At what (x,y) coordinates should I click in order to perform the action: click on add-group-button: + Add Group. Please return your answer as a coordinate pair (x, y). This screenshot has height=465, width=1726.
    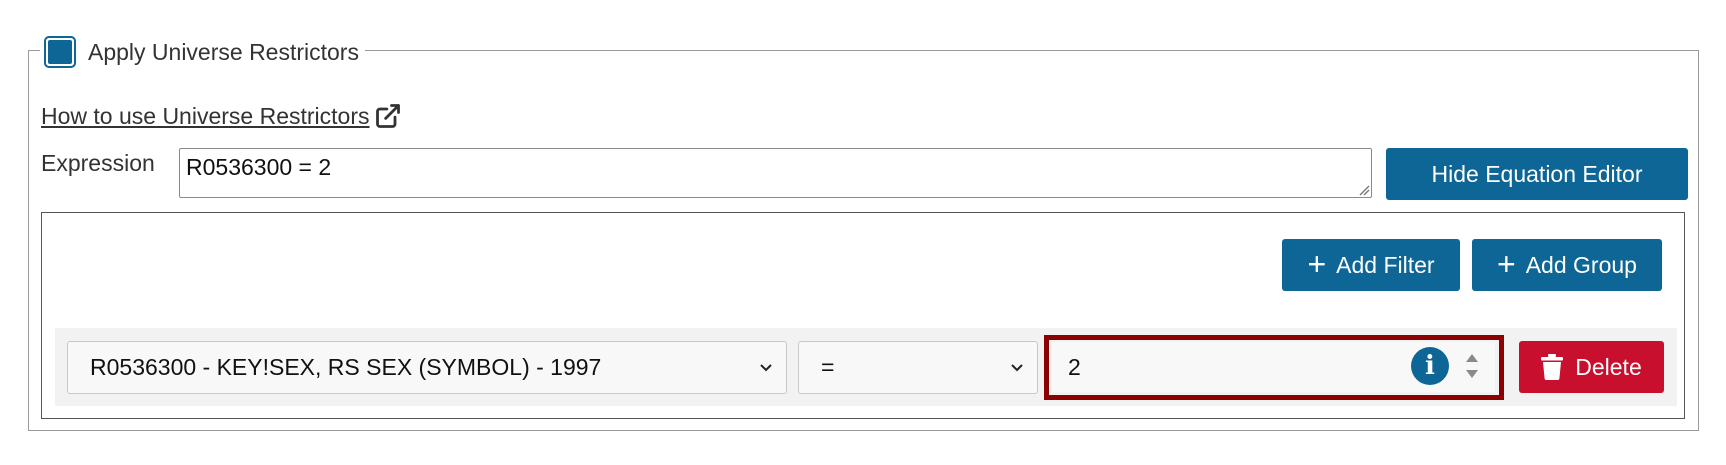
    Looking at the image, I should click on (1567, 265).